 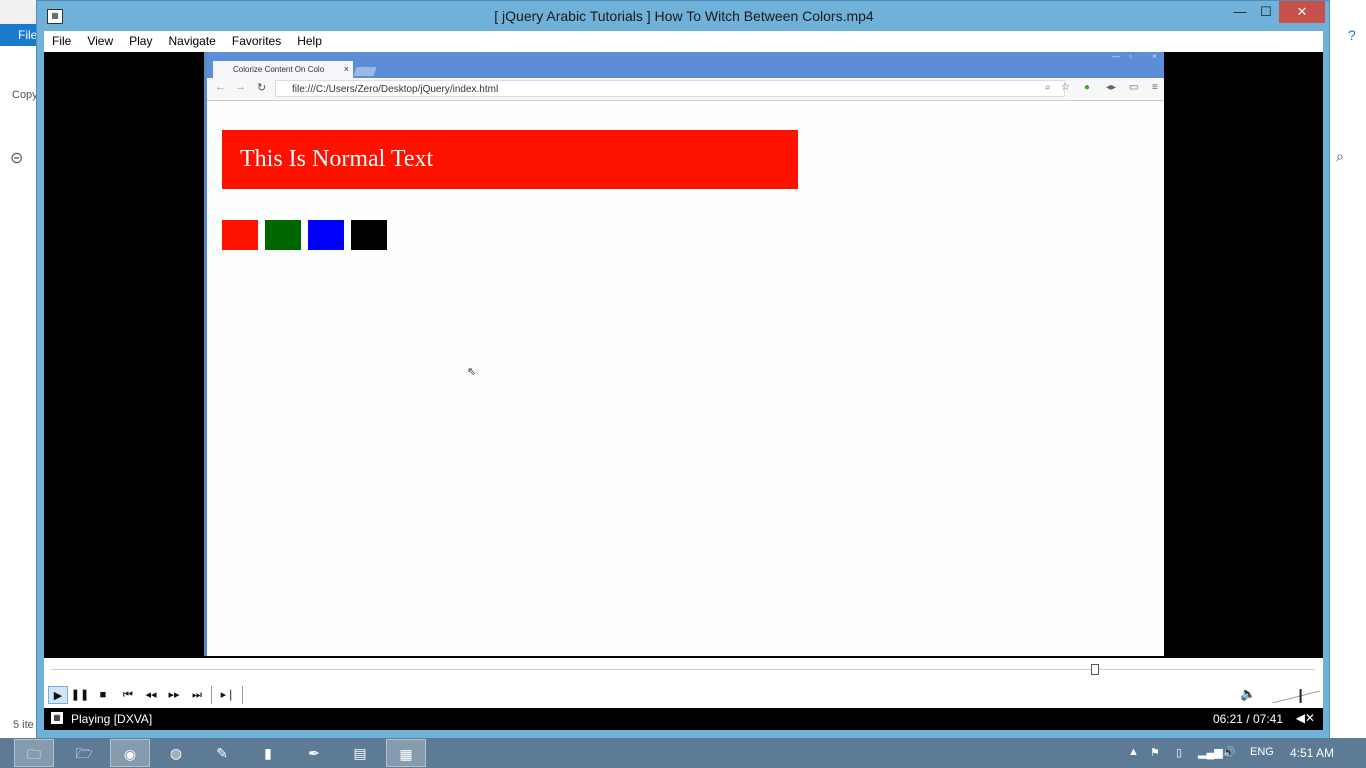 I want to click on volume-icon: 🔊, so click(x=1229, y=752).